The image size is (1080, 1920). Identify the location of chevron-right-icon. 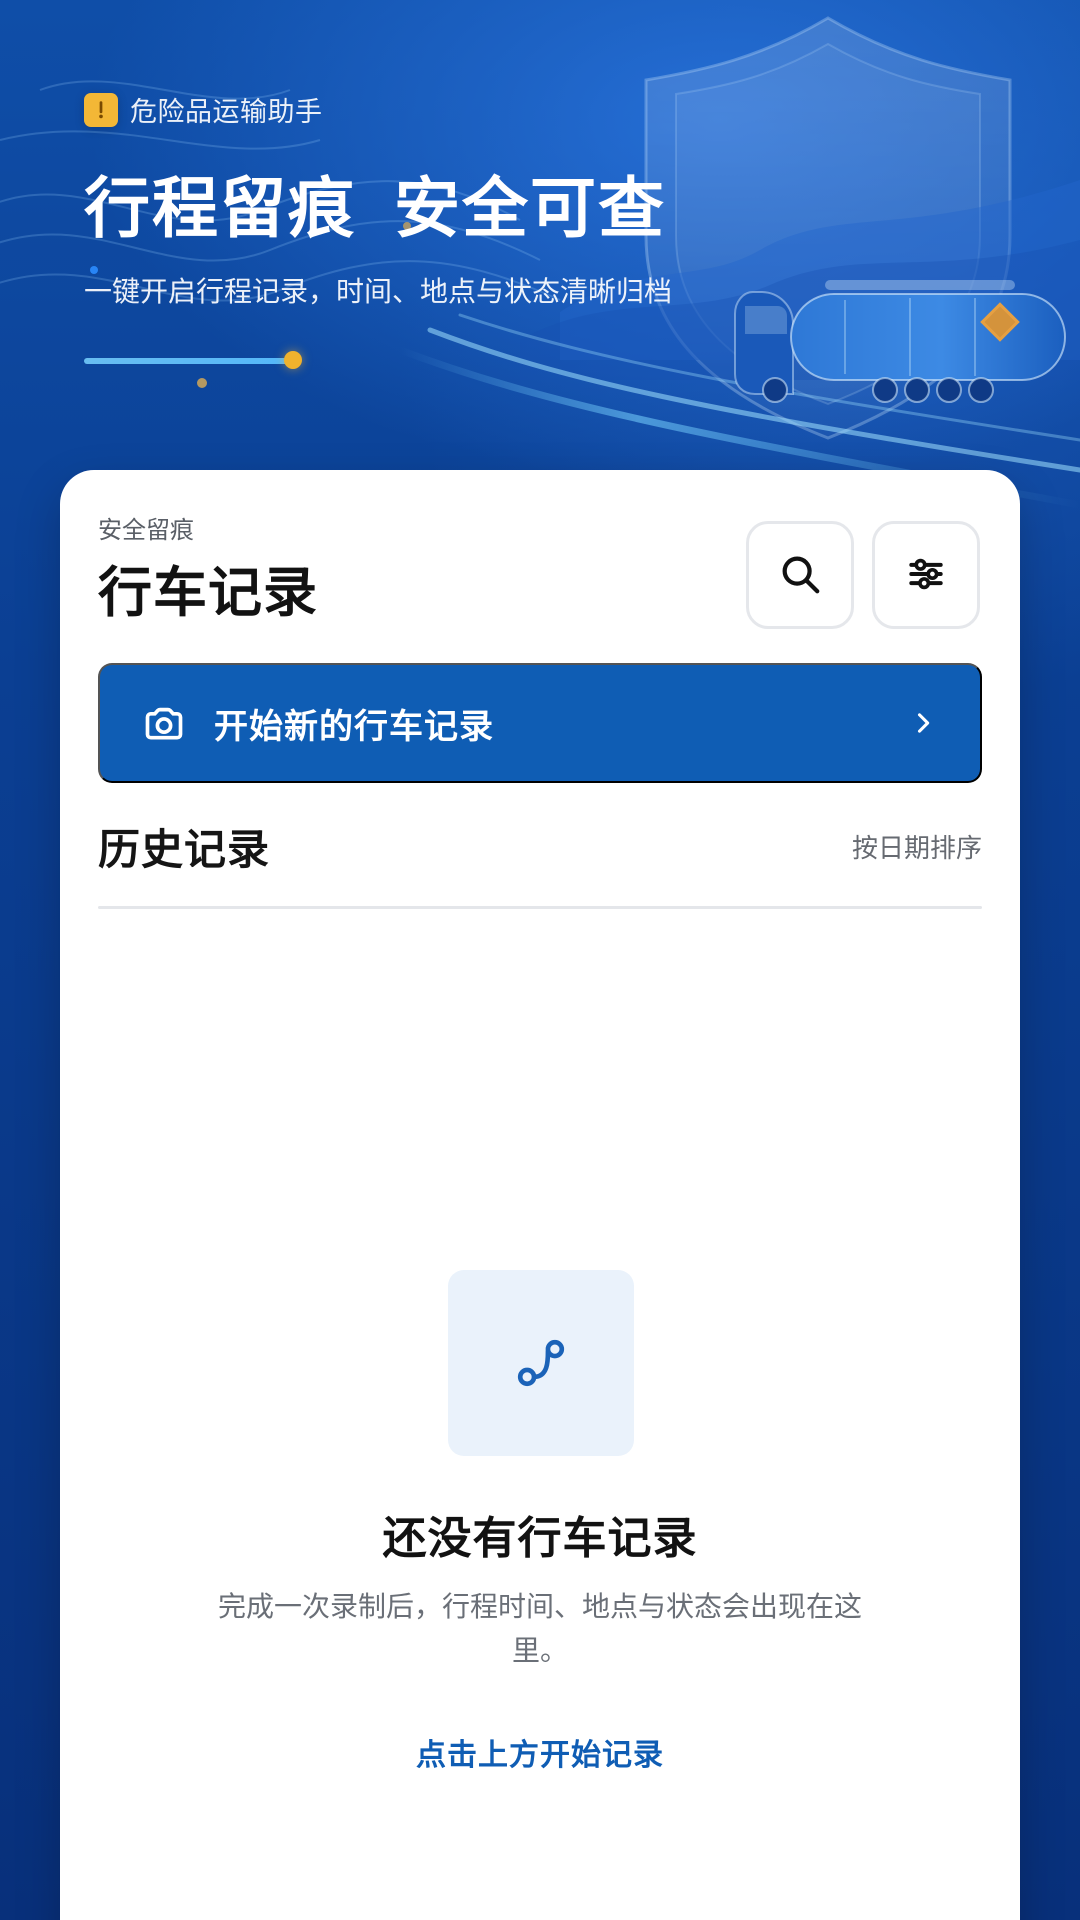
(923, 723).